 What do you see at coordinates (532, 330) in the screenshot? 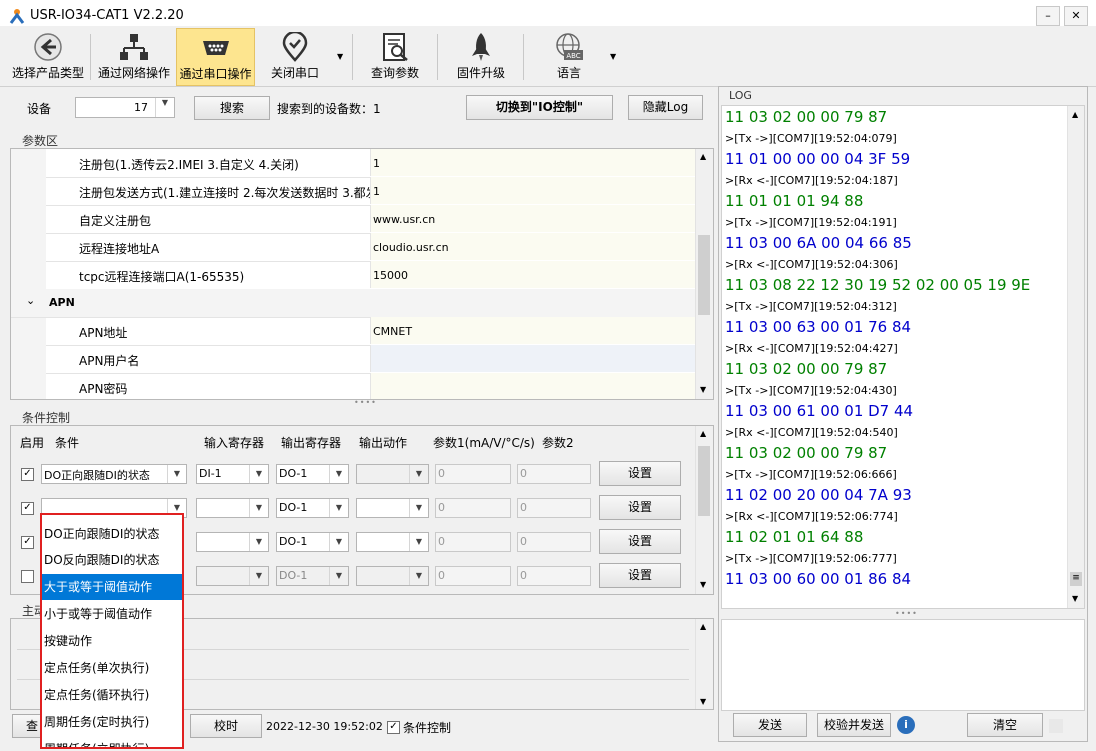
I see `param-value-cell: CMNET` at bounding box center [532, 330].